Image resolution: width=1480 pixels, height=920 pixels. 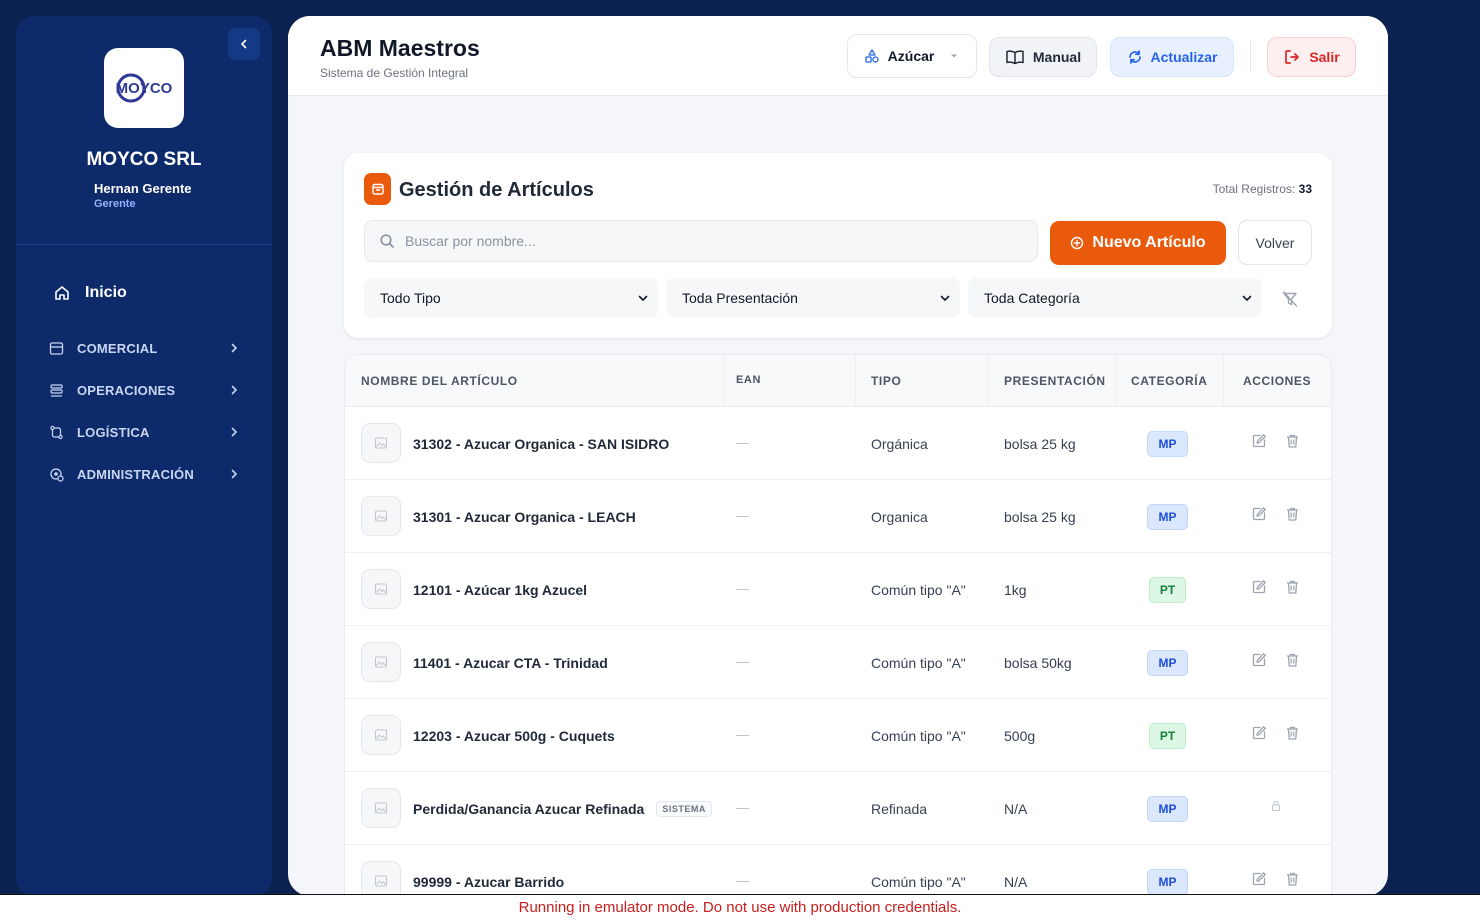 I want to click on total-records-value: 33, so click(x=1305, y=189).